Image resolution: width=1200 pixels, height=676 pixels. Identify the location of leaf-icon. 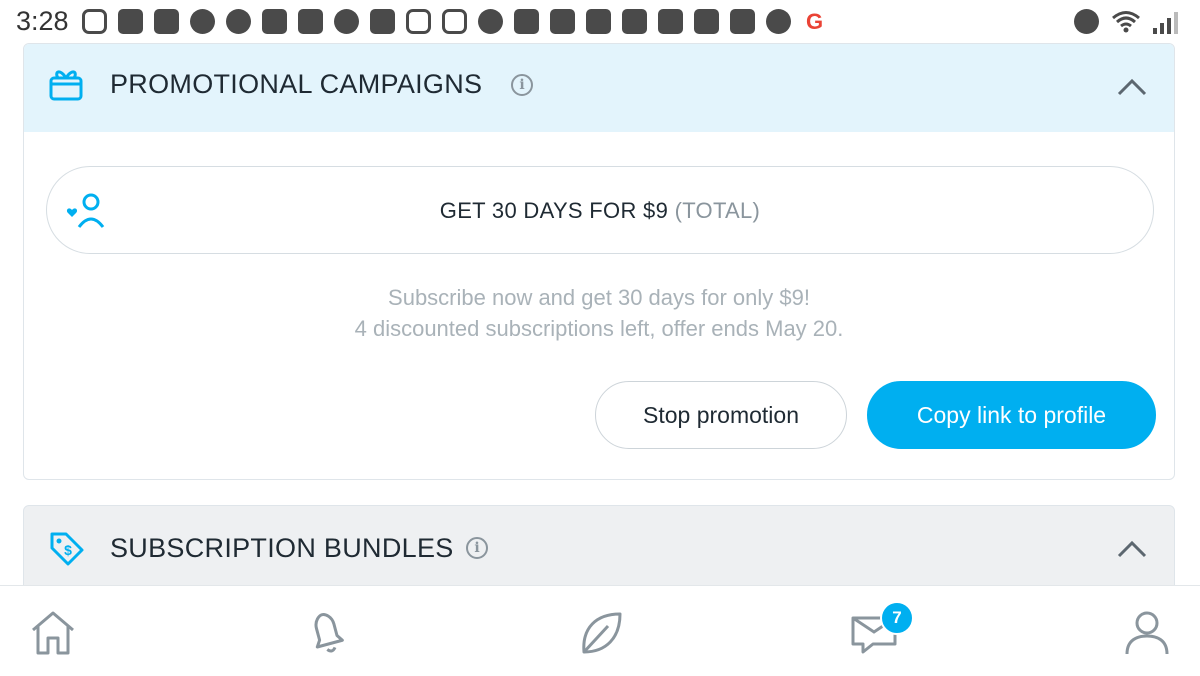
(601, 633).